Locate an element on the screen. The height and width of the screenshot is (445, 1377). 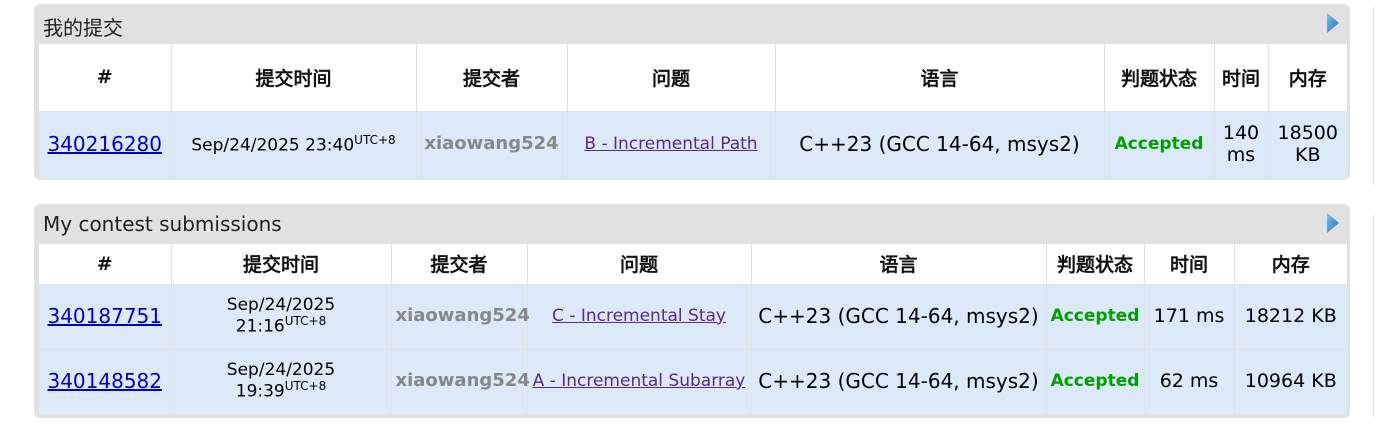
memory-value: 18212 KB is located at coordinates (1290, 315).